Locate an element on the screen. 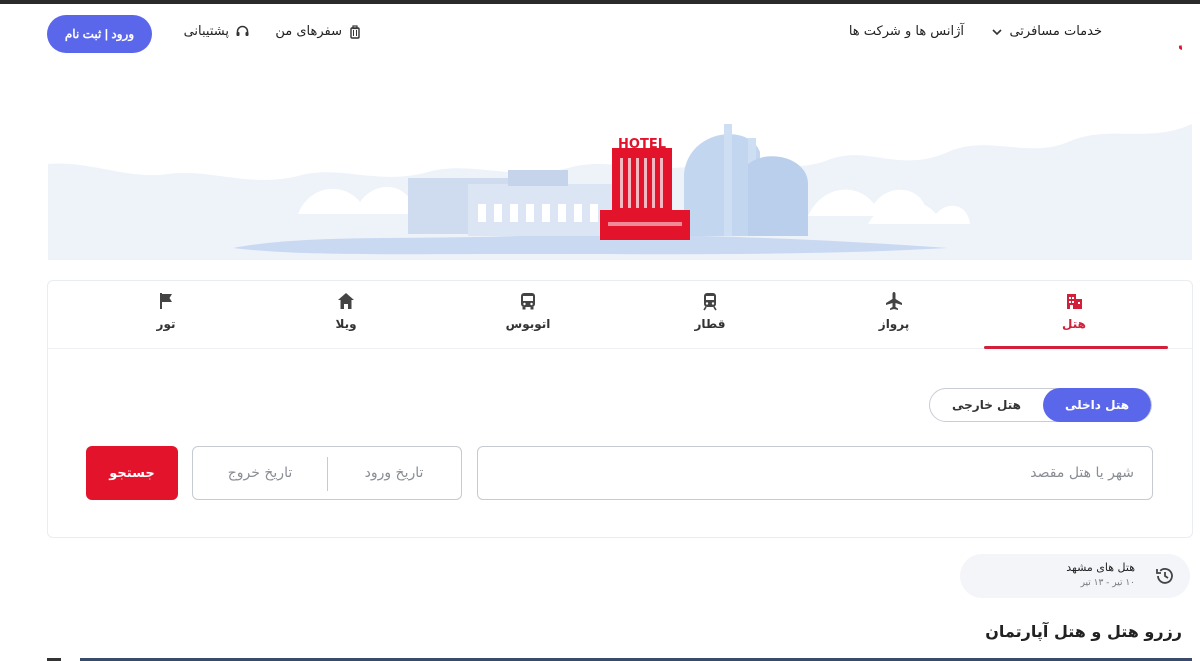 Image resolution: width=1200 pixels, height=661 pixels. tab-flight-label: پرواز is located at coordinates (894, 324).